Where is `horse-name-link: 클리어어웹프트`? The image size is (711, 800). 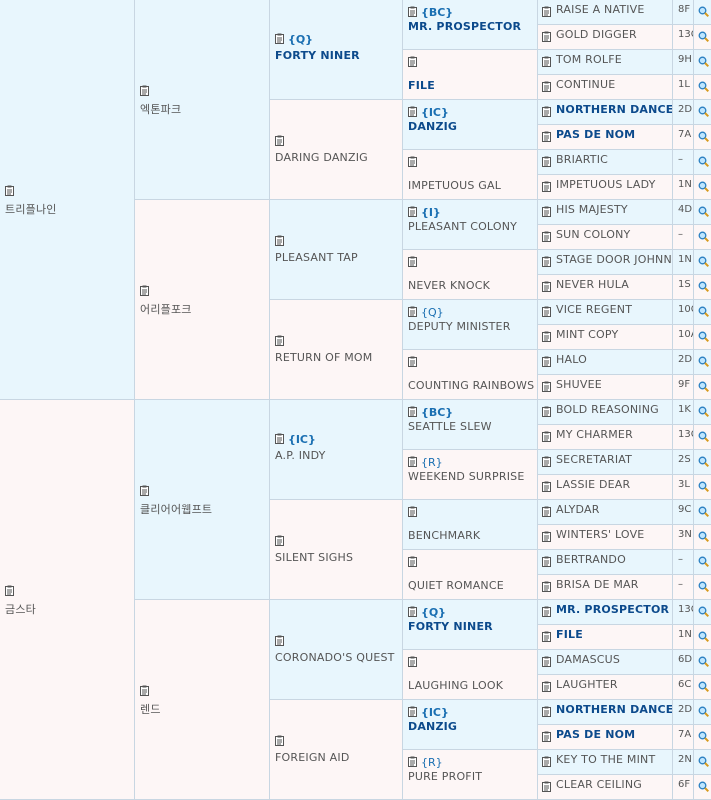
horse-name-link: 클리어어웹프트 is located at coordinates (176, 509).